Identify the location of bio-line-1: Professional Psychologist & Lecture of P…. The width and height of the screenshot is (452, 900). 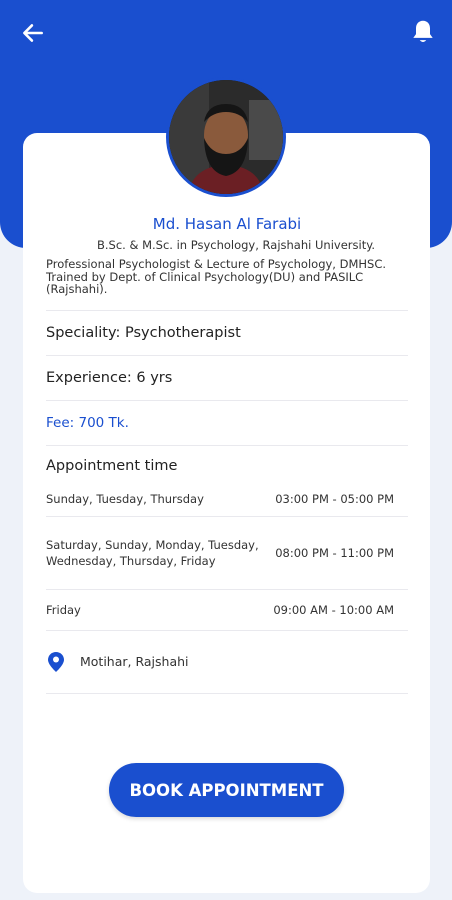
(216, 264).